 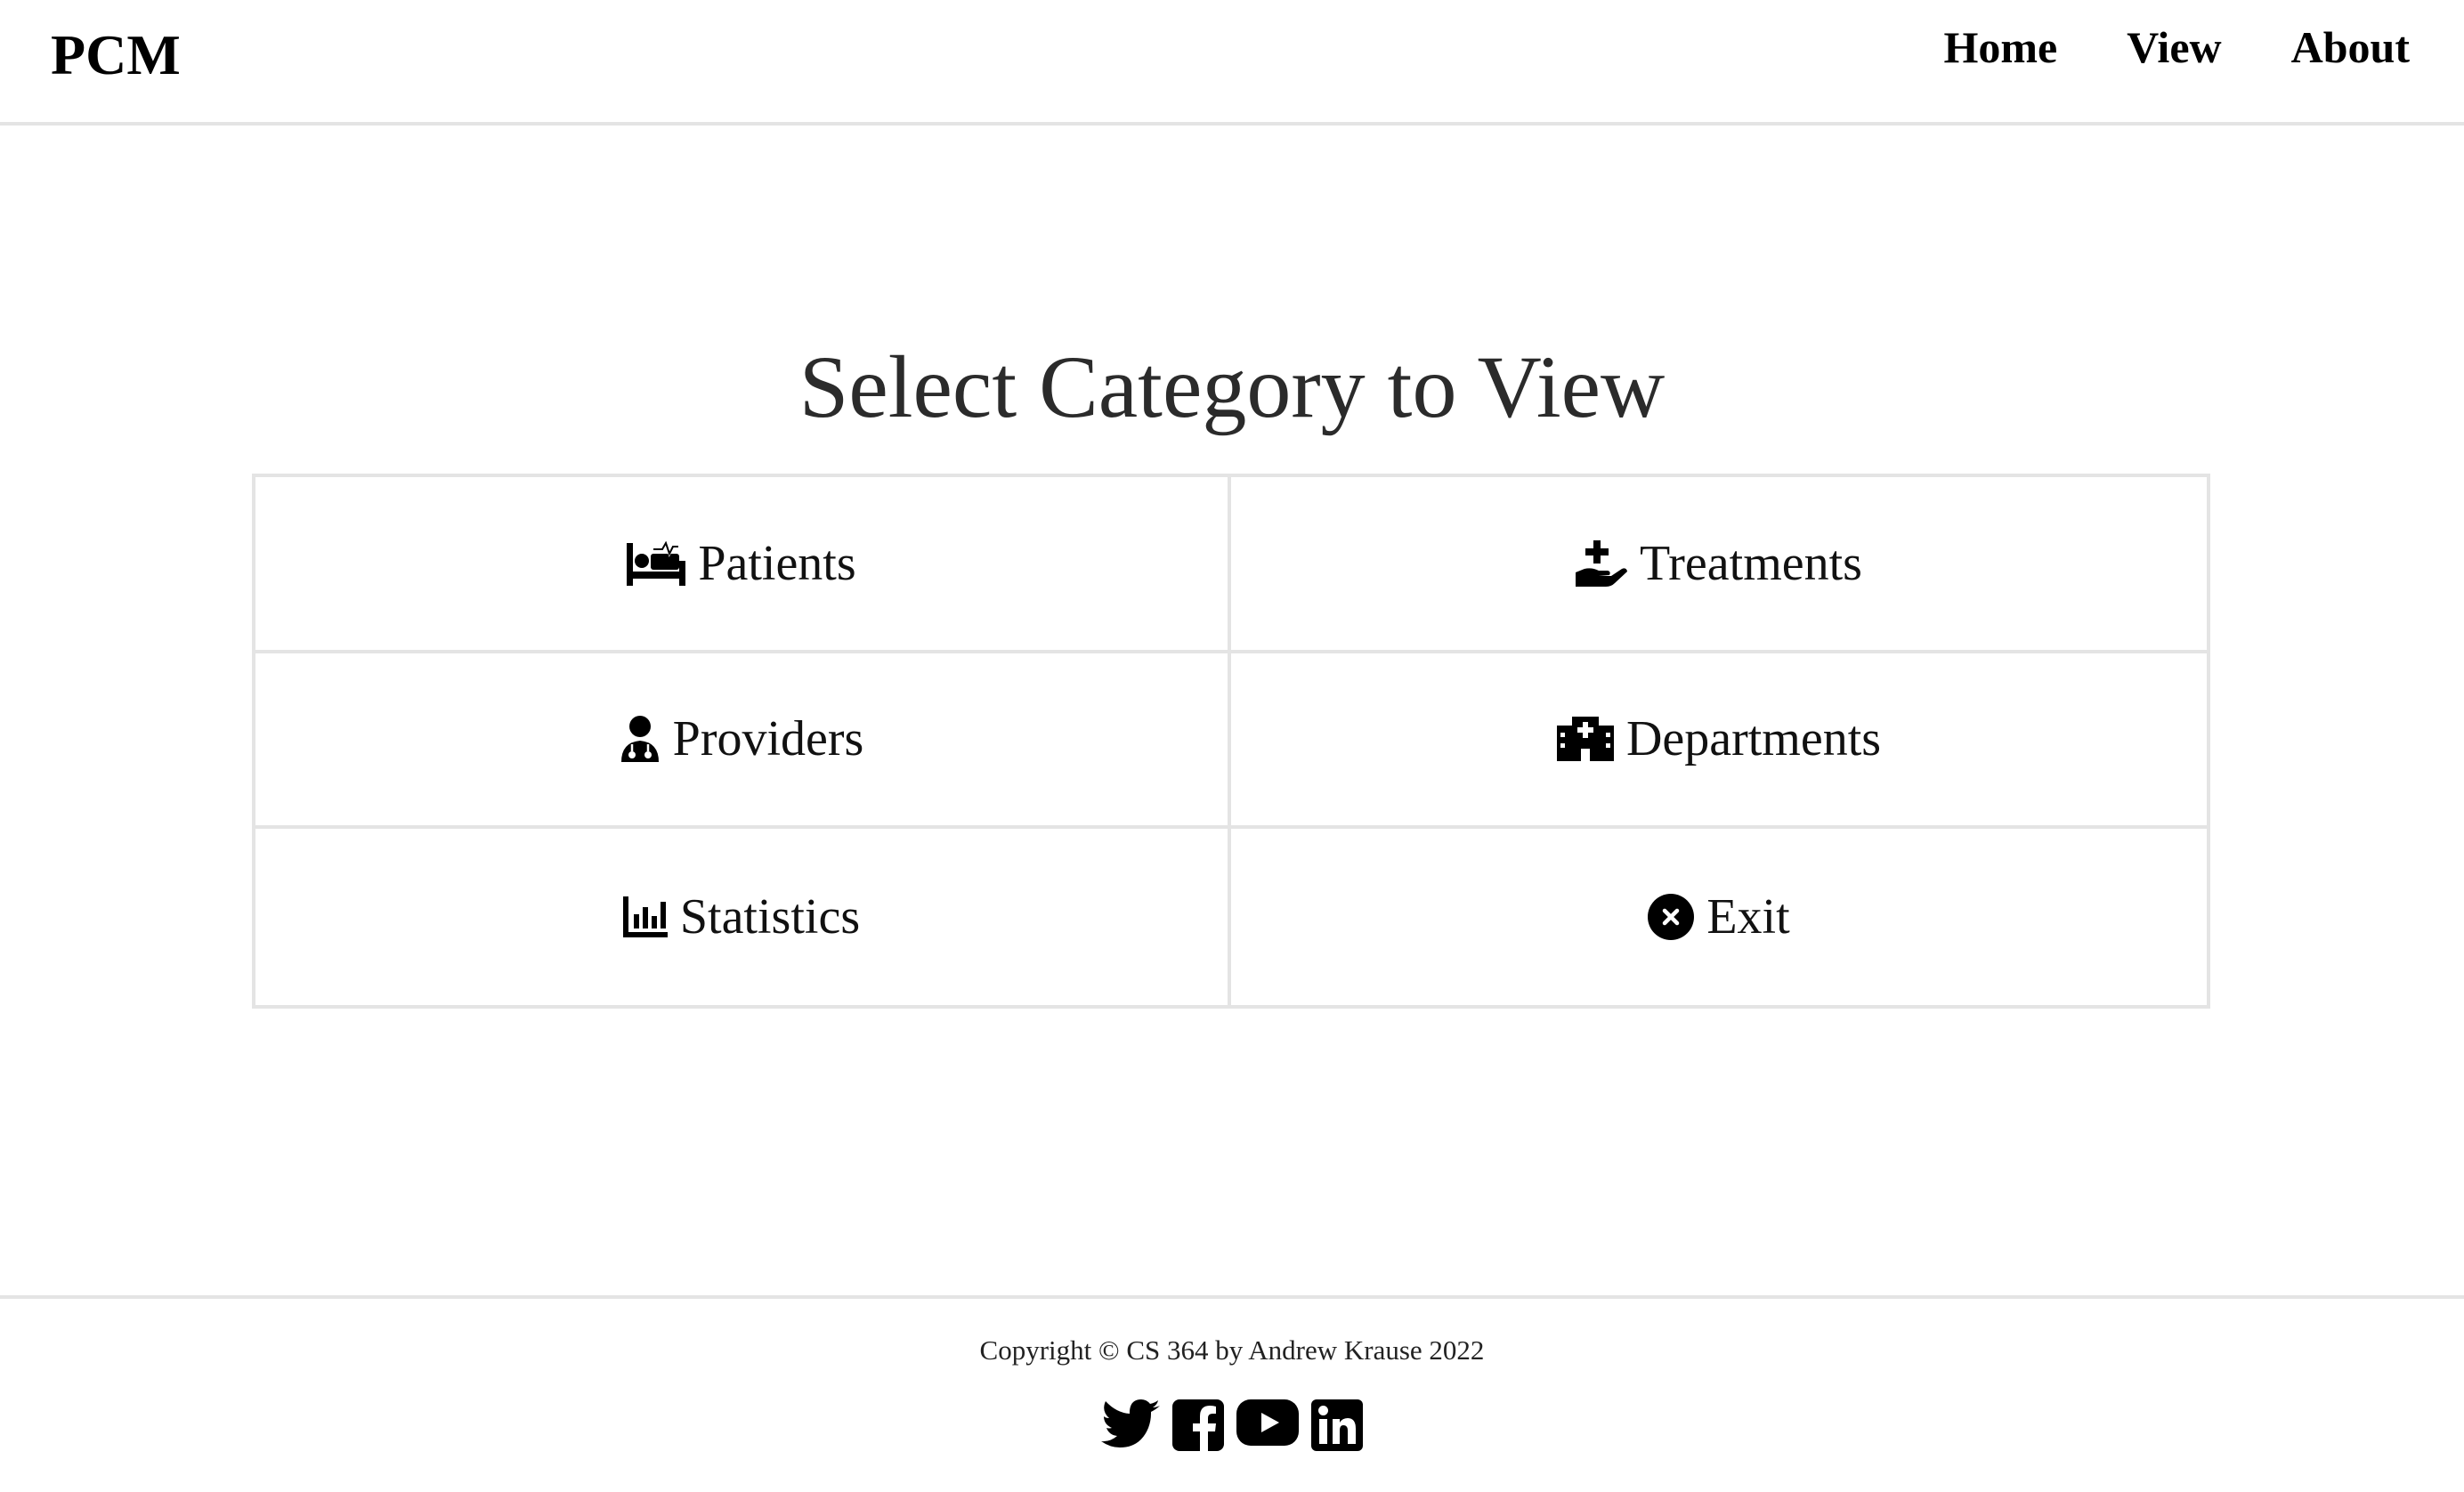 I want to click on category-patients-button: Patients, so click(x=743, y=565).